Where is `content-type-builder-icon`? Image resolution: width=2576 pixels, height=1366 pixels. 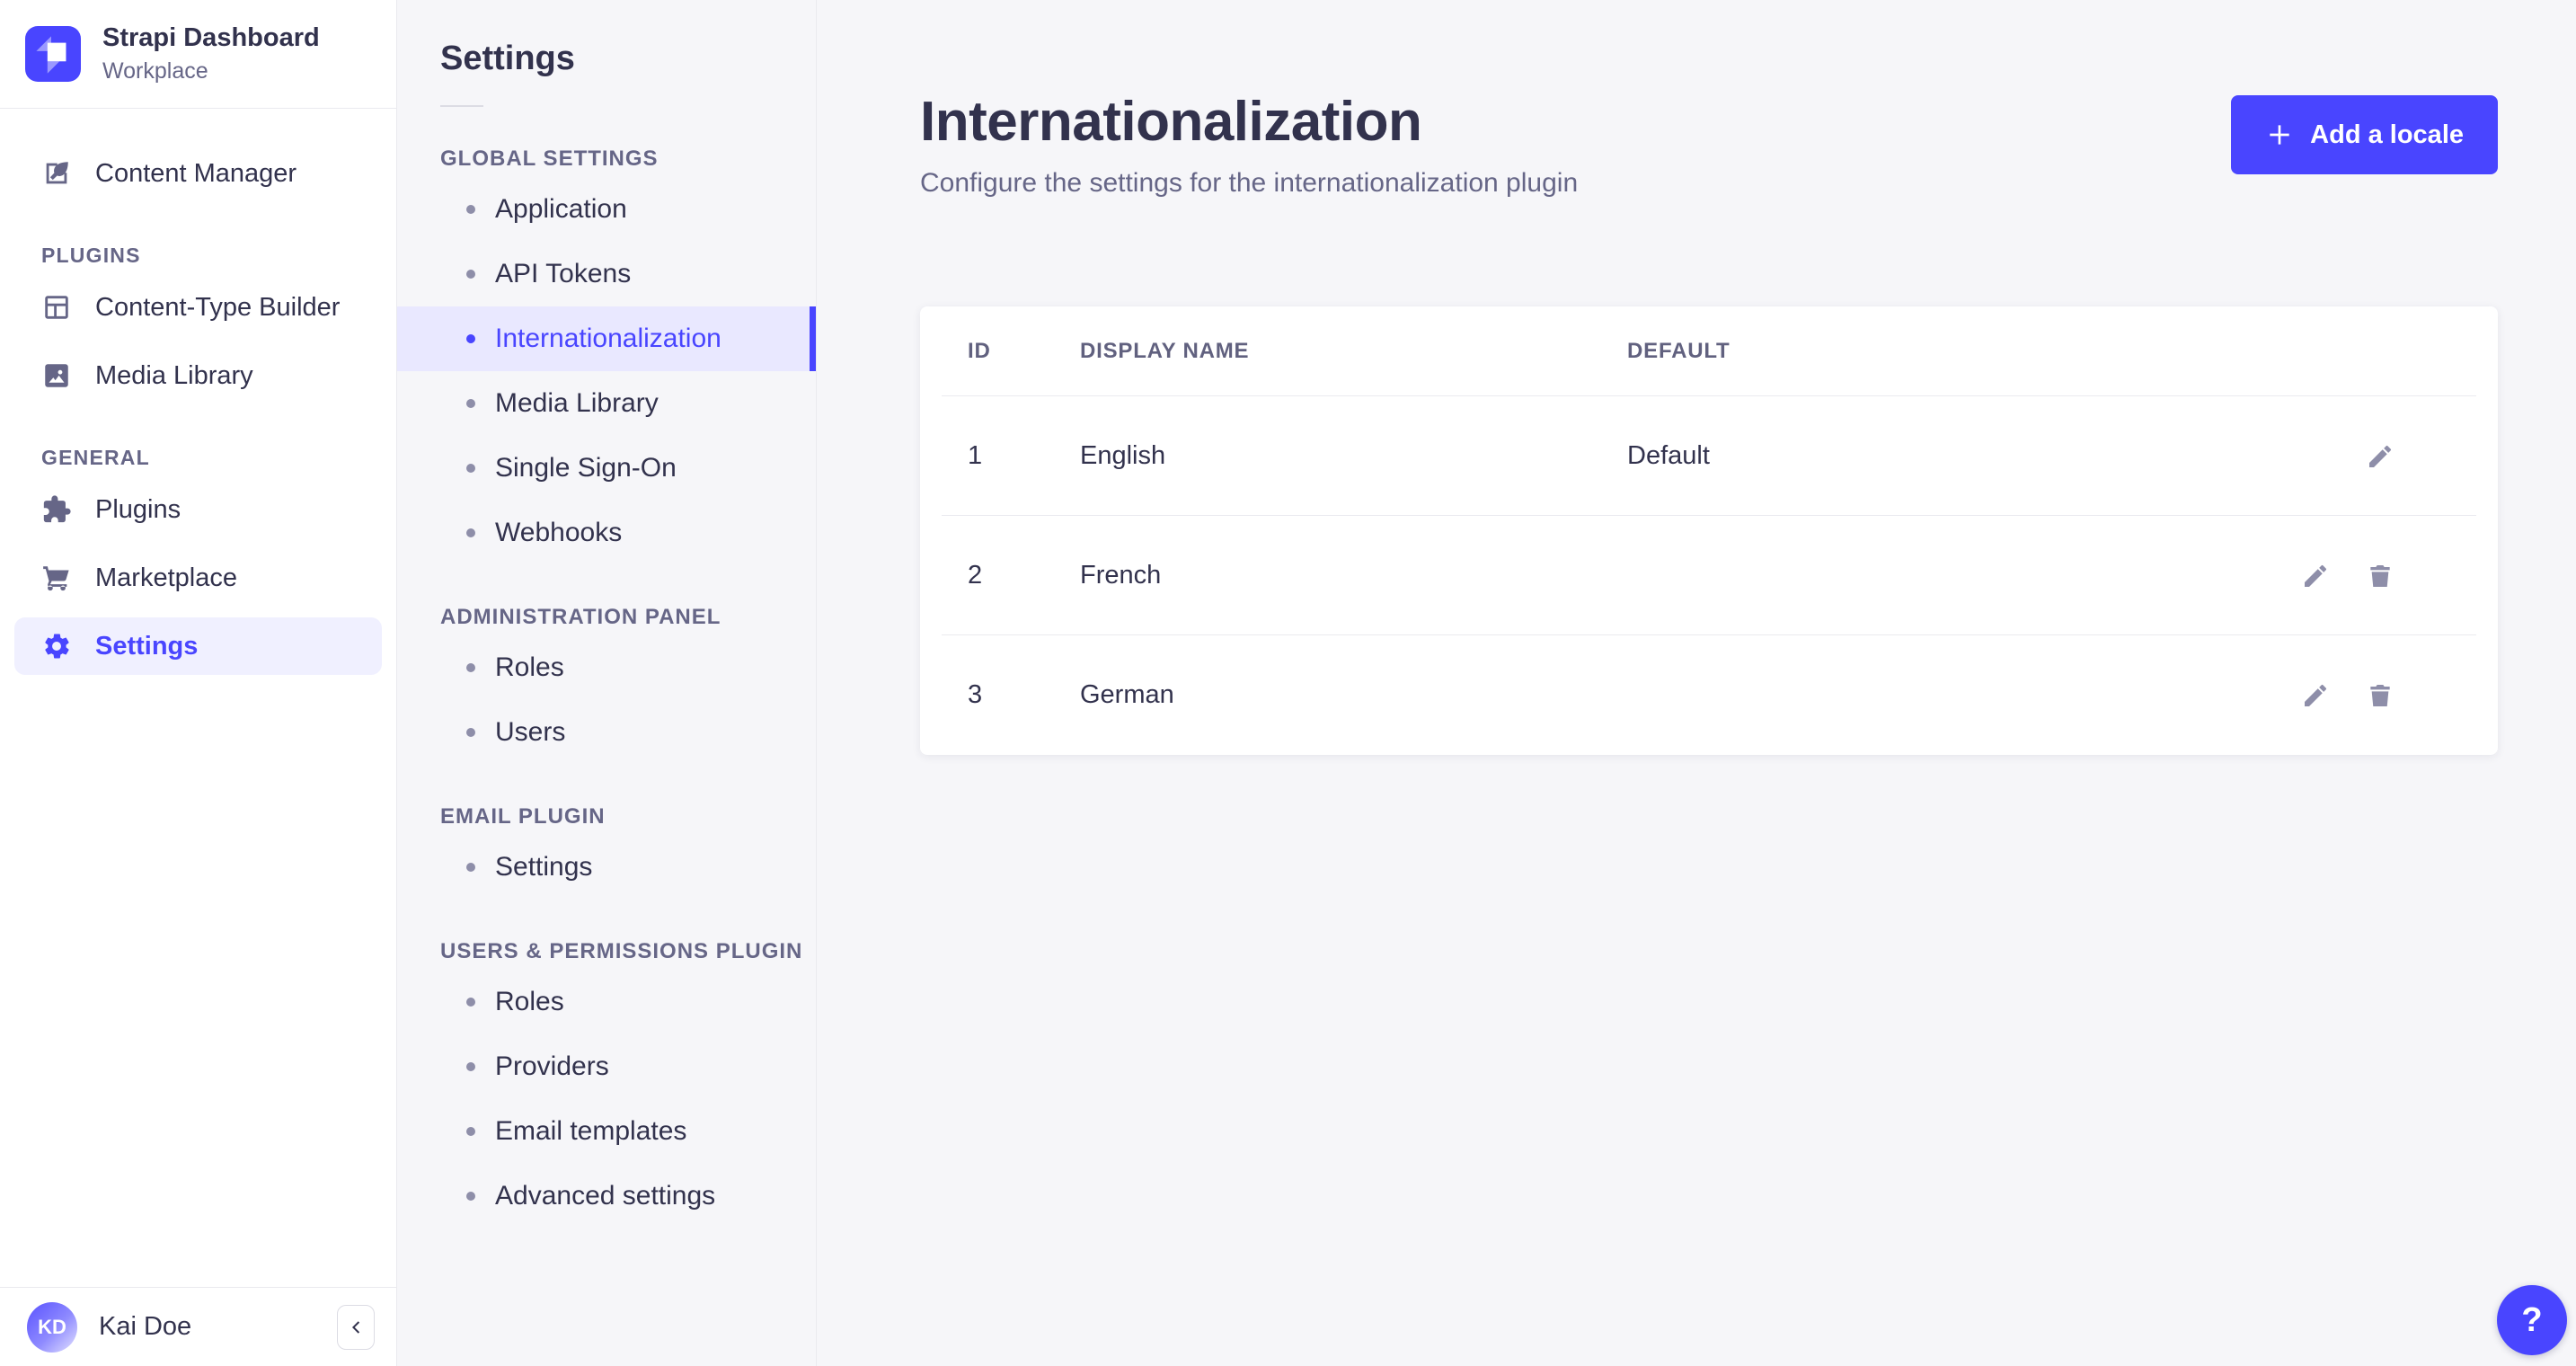 content-type-builder-icon is located at coordinates (57, 307).